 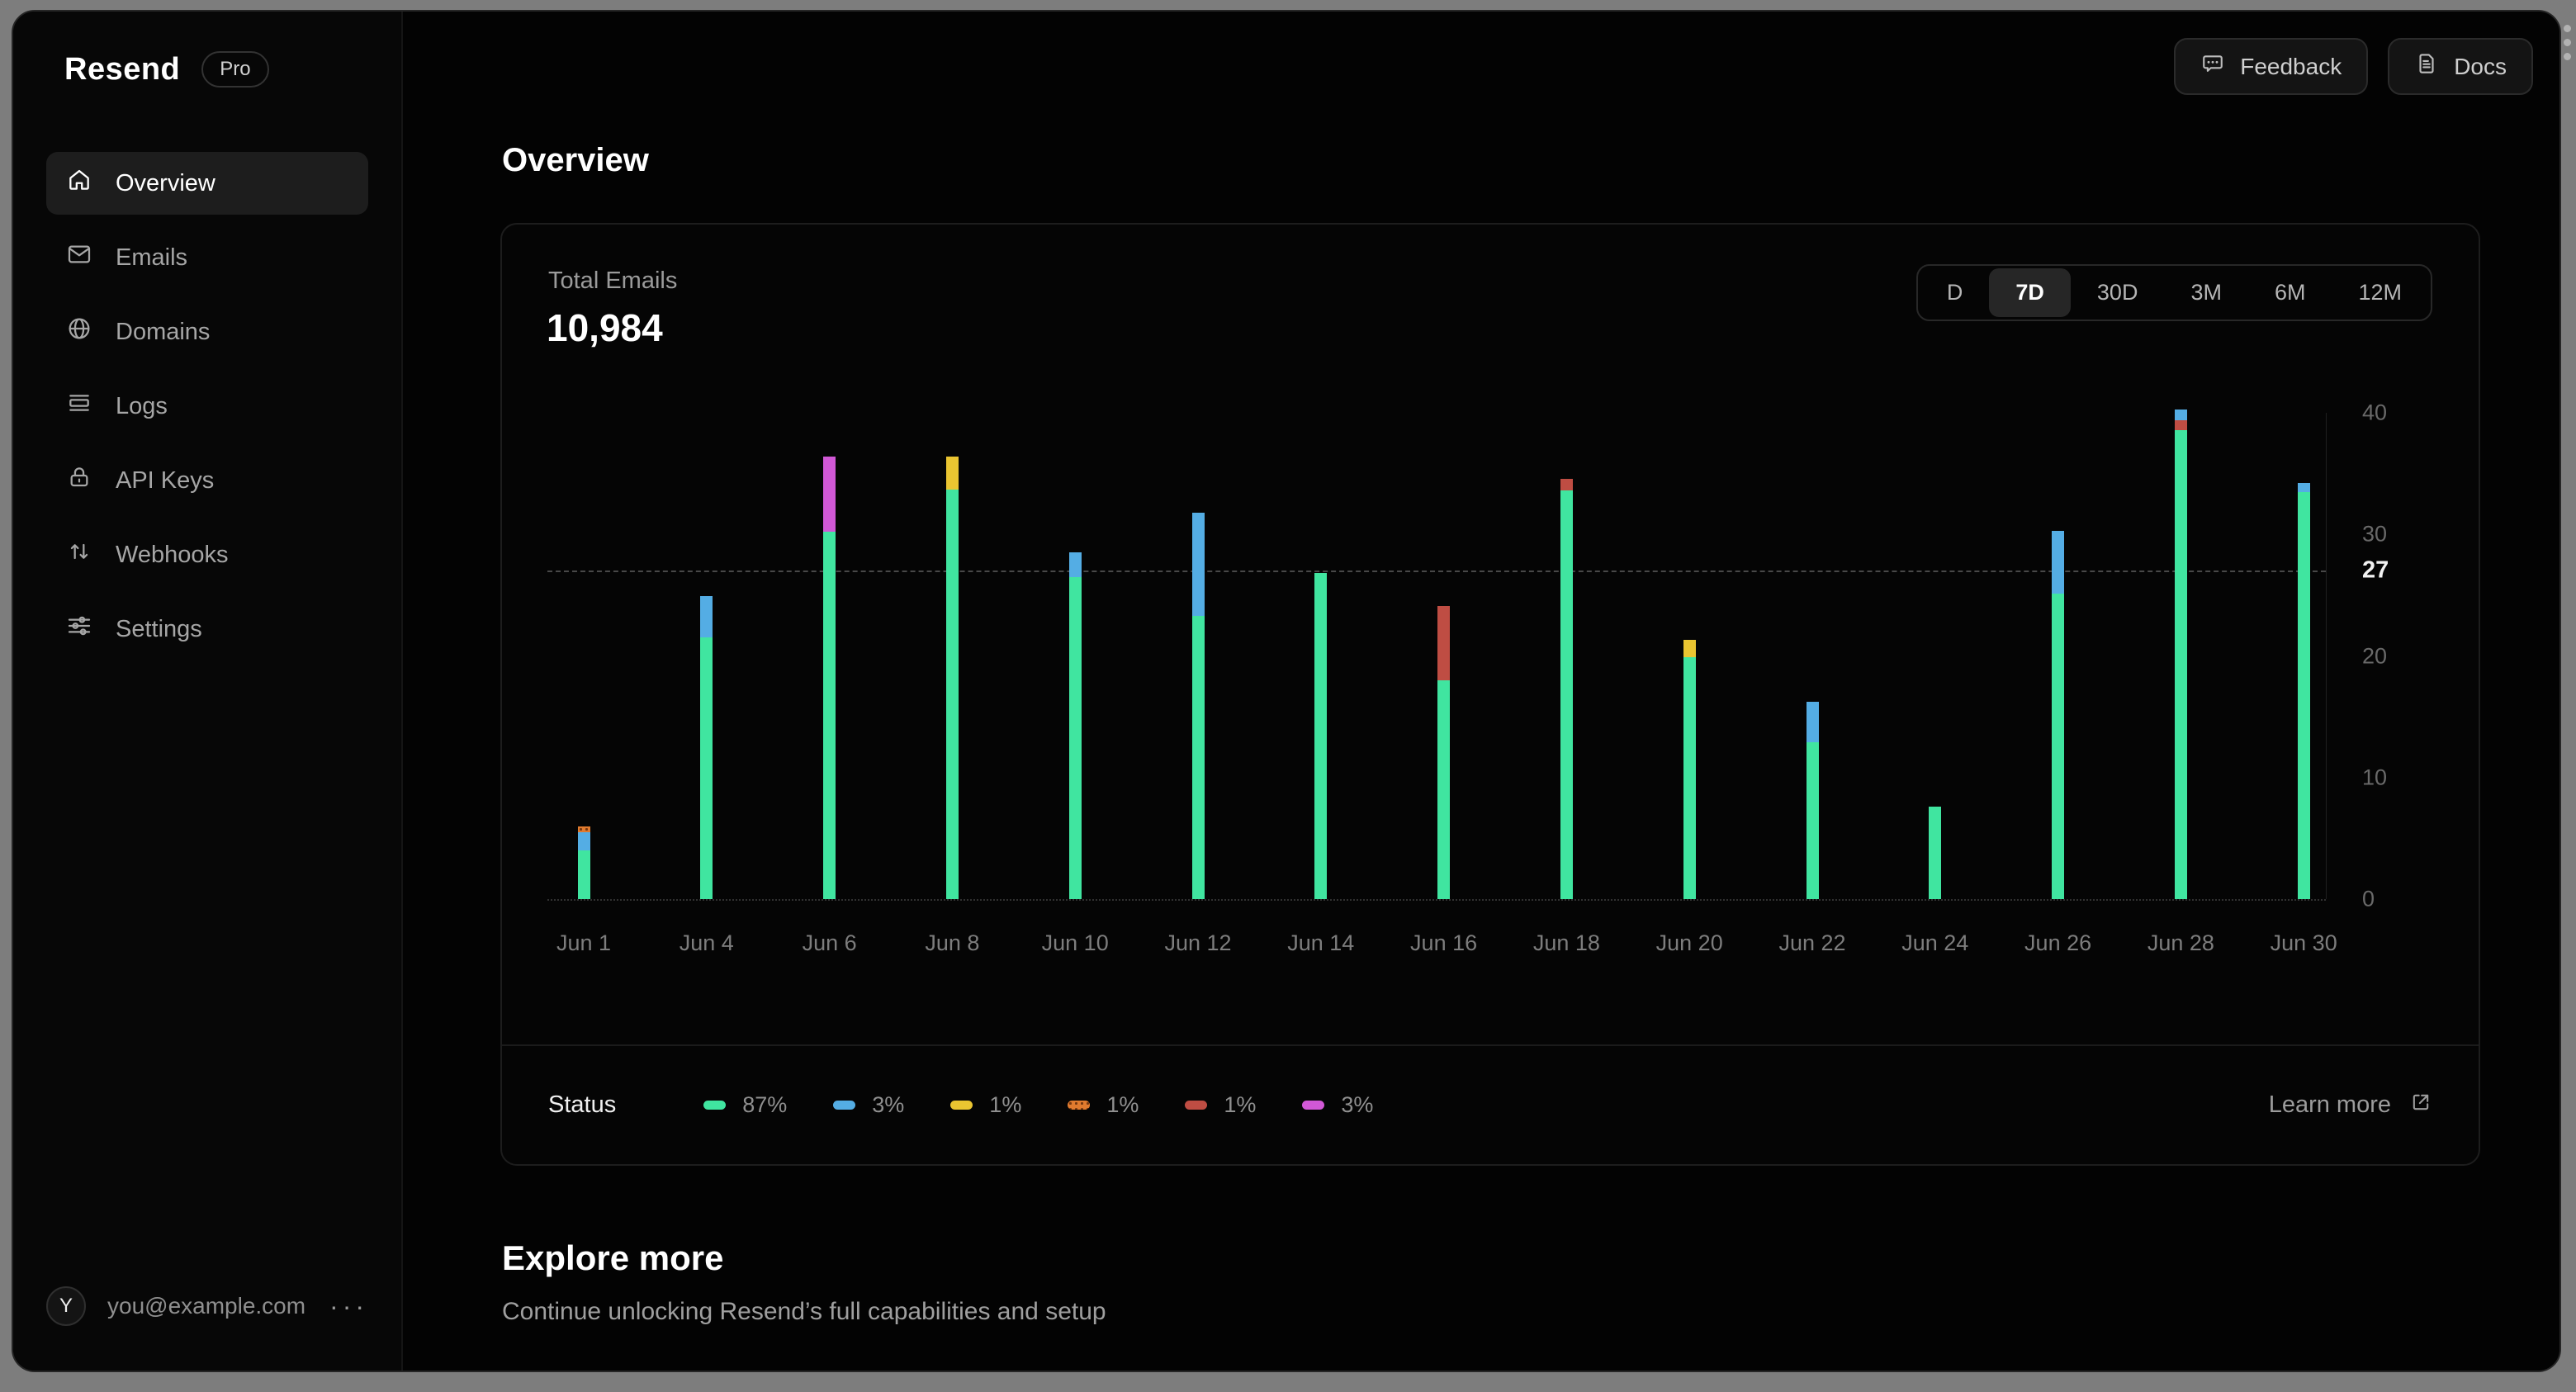 What do you see at coordinates (1566, 942) in the screenshot?
I see `x-axis-label: Jun 18` at bounding box center [1566, 942].